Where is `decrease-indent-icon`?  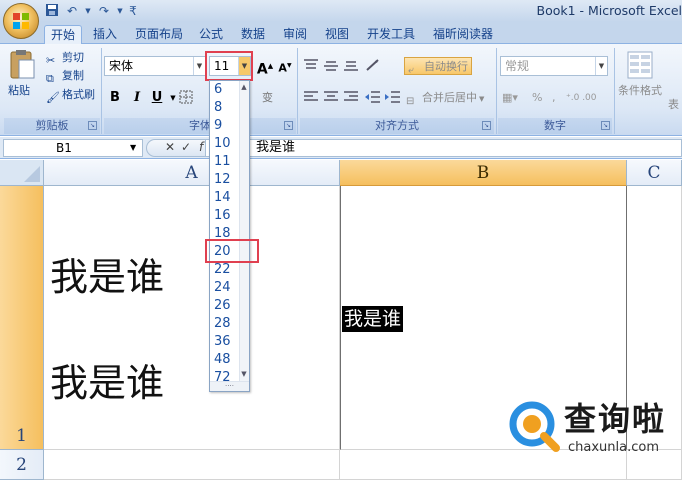
decrease-indent-icon is located at coordinates (374, 98).